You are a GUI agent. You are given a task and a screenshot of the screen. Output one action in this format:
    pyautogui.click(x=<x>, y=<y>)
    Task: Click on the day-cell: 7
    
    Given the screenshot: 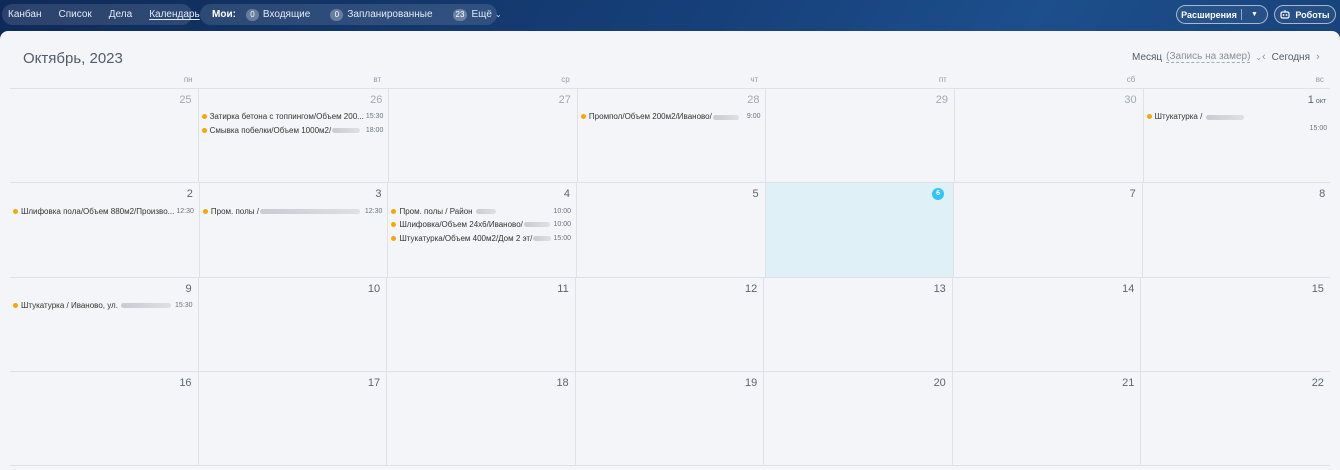 What is the action you would take?
    pyautogui.click(x=1048, y=230)
    